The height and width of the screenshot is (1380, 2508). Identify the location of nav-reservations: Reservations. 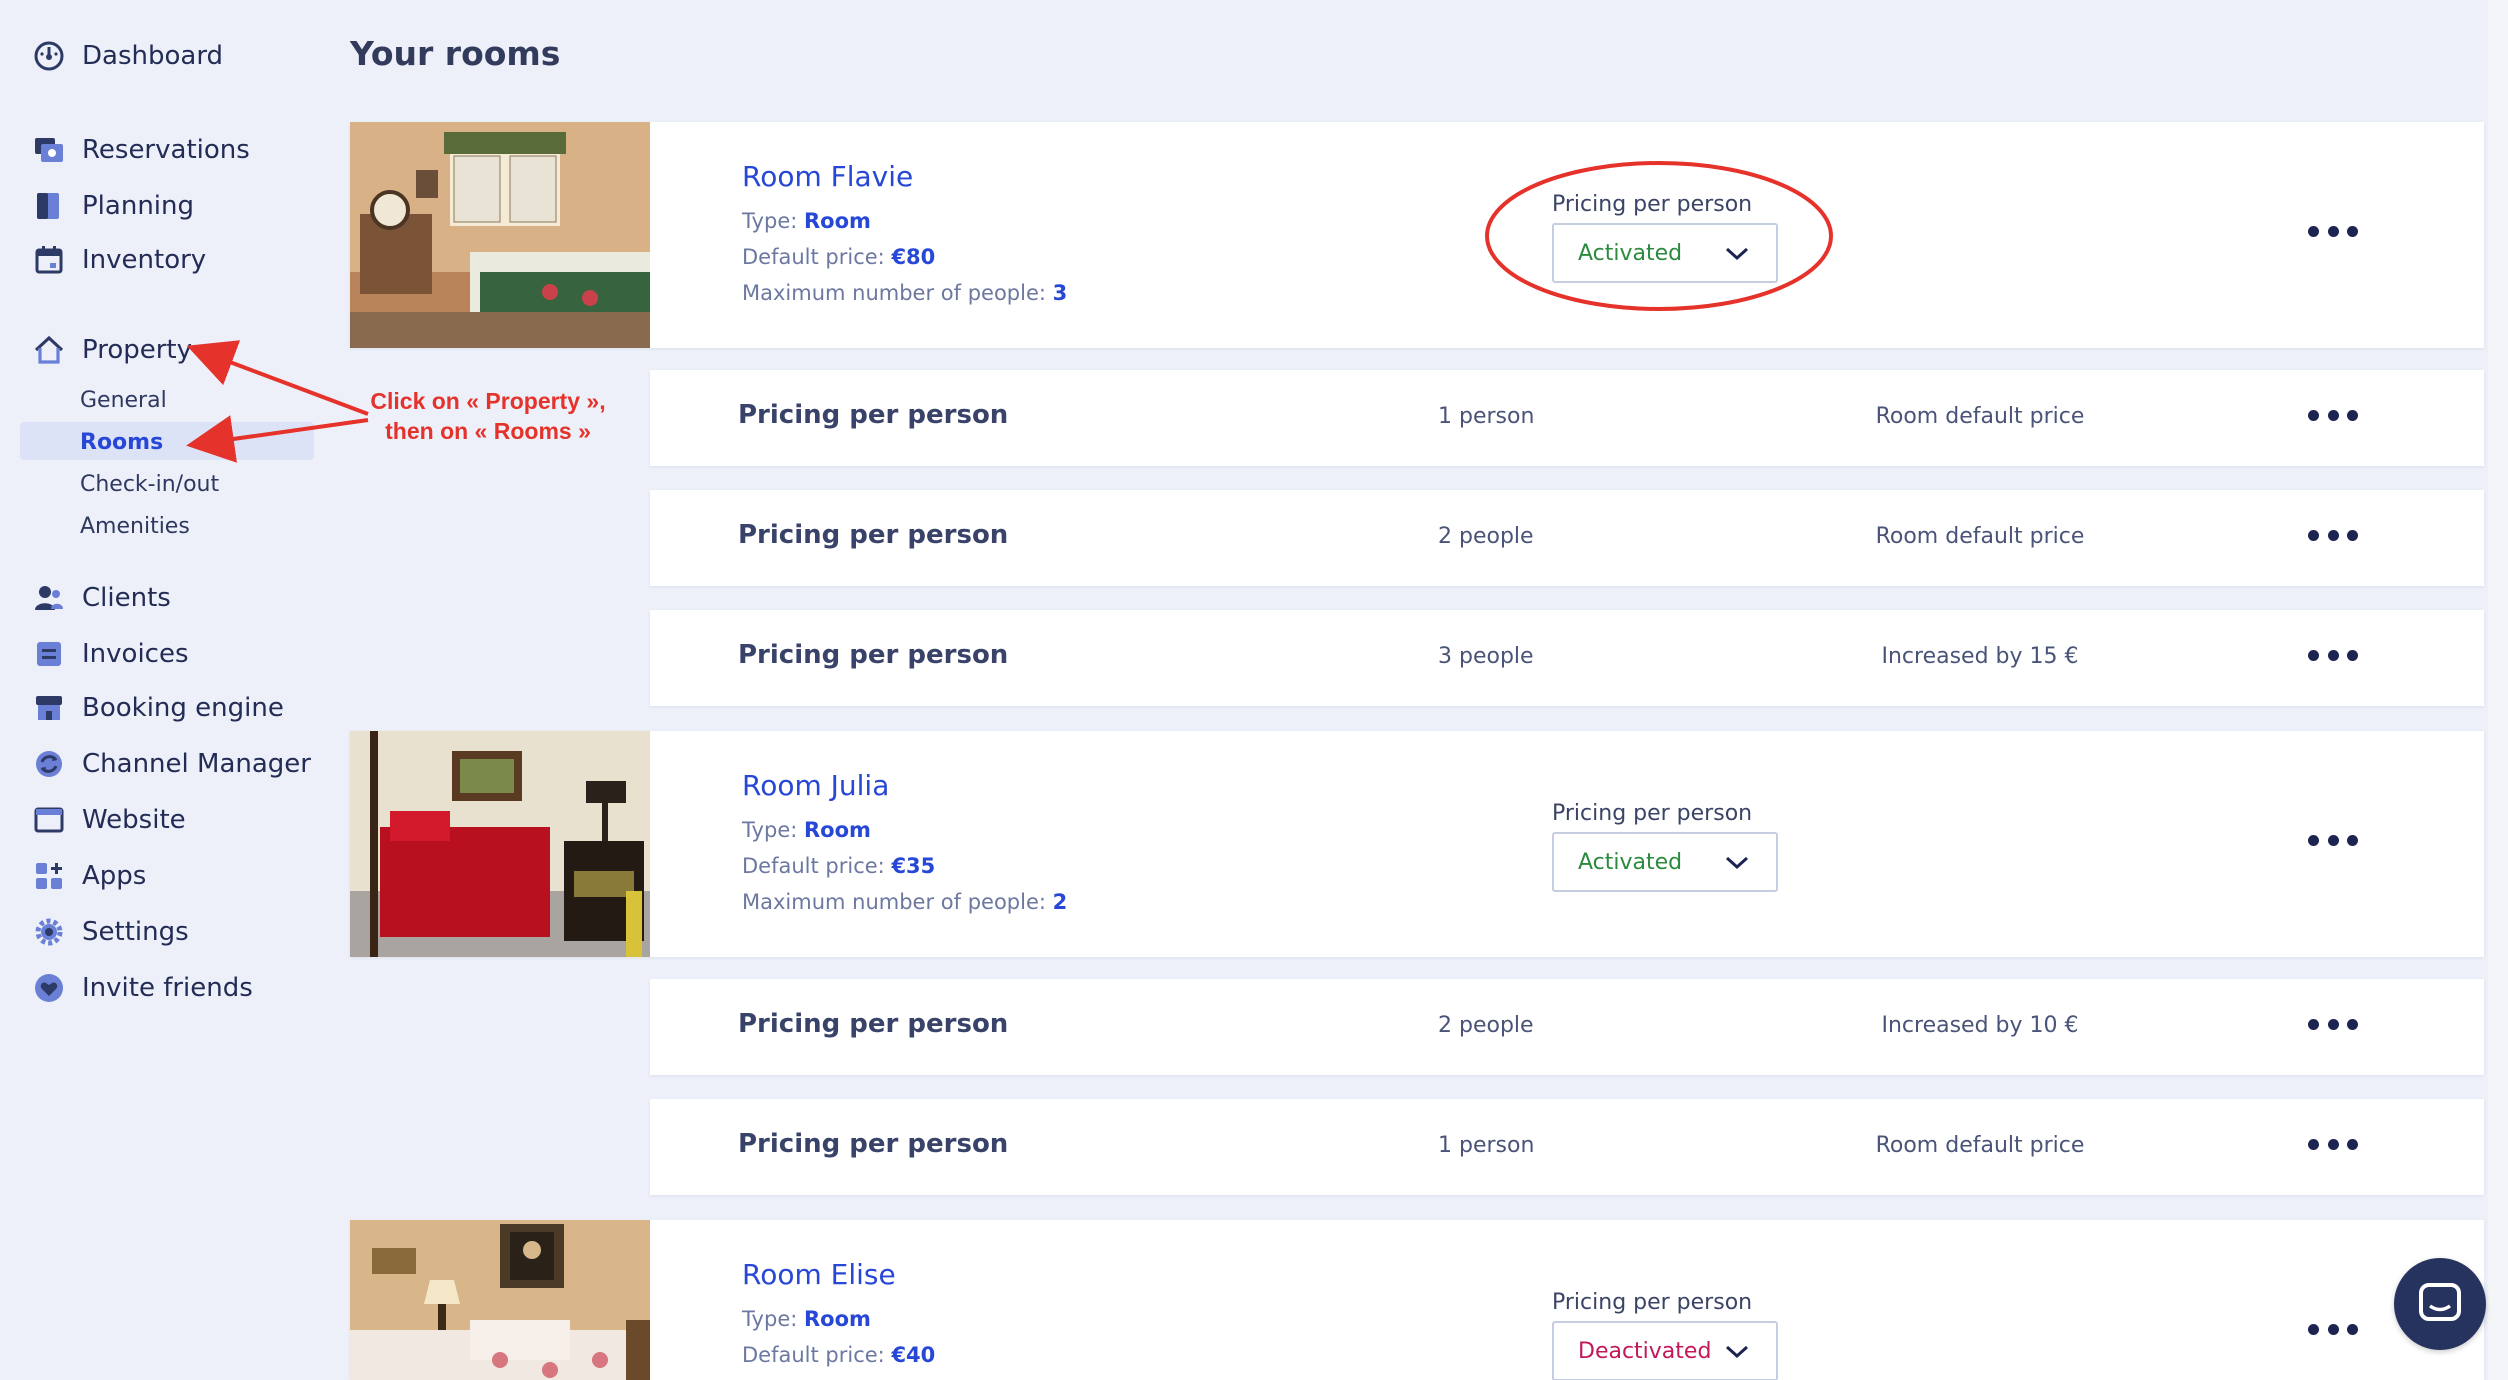
(172, 150).